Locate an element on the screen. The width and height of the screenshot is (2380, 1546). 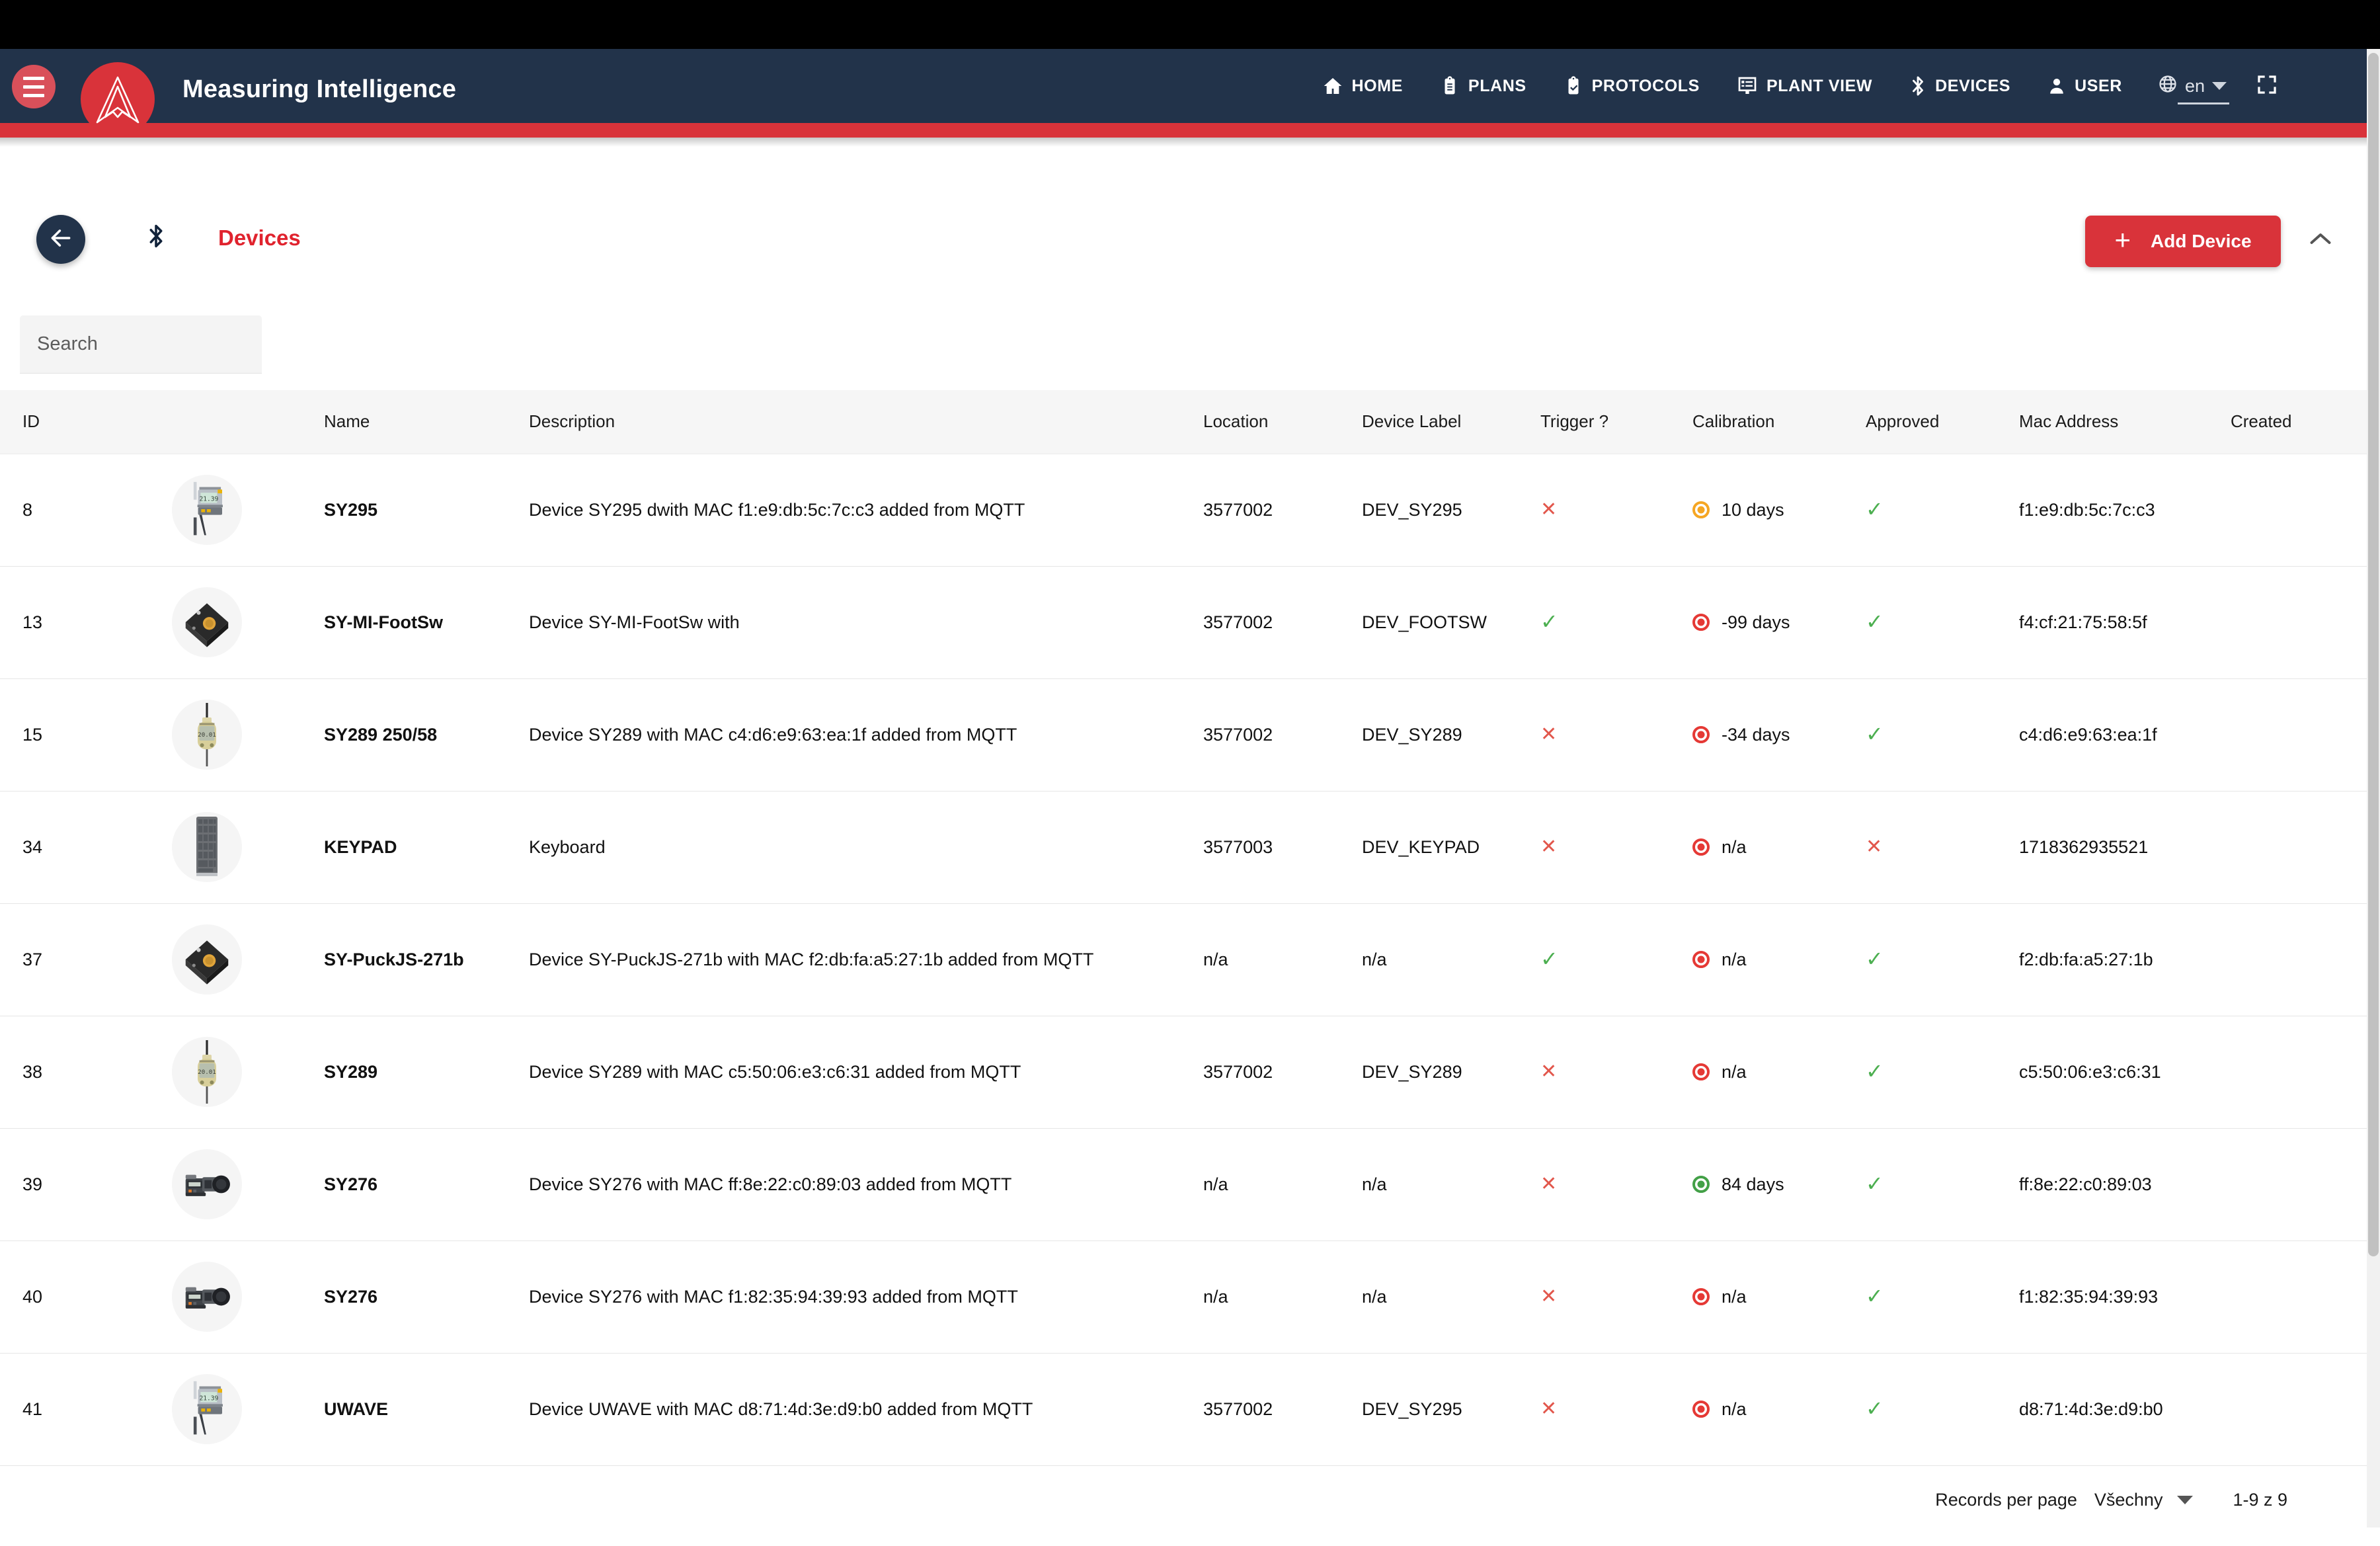
arrow-left-icon is located at coordinates (60, 239).